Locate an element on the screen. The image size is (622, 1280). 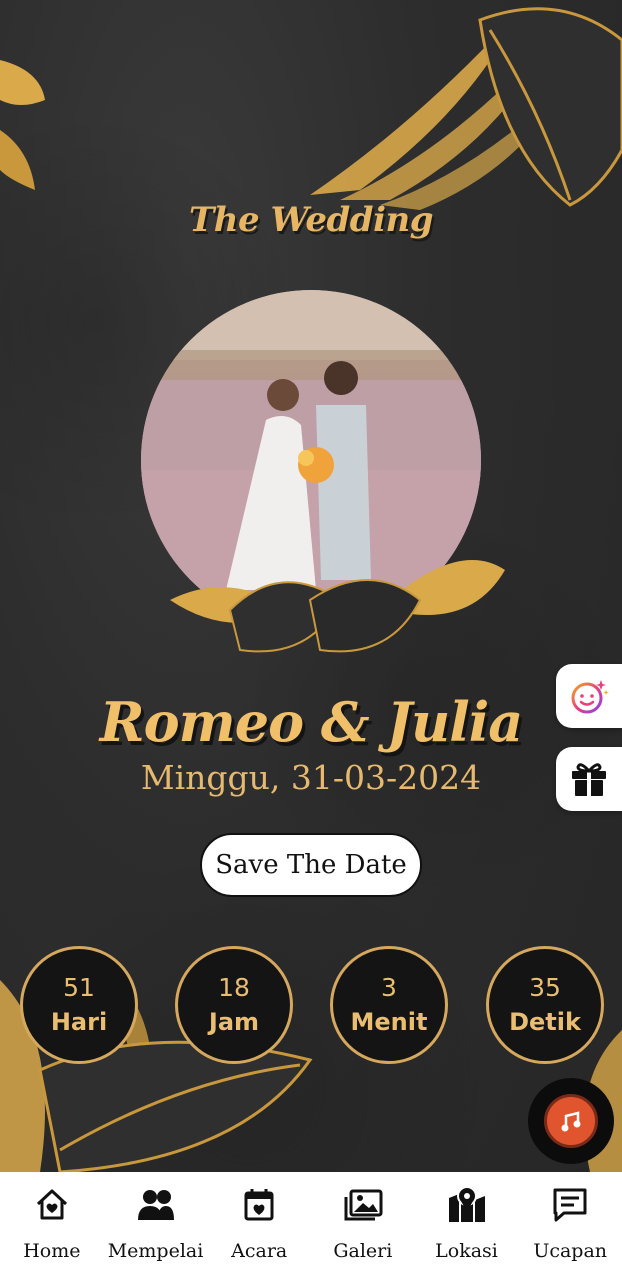
face-sparkle-icon is located at coordinates (590, 697).